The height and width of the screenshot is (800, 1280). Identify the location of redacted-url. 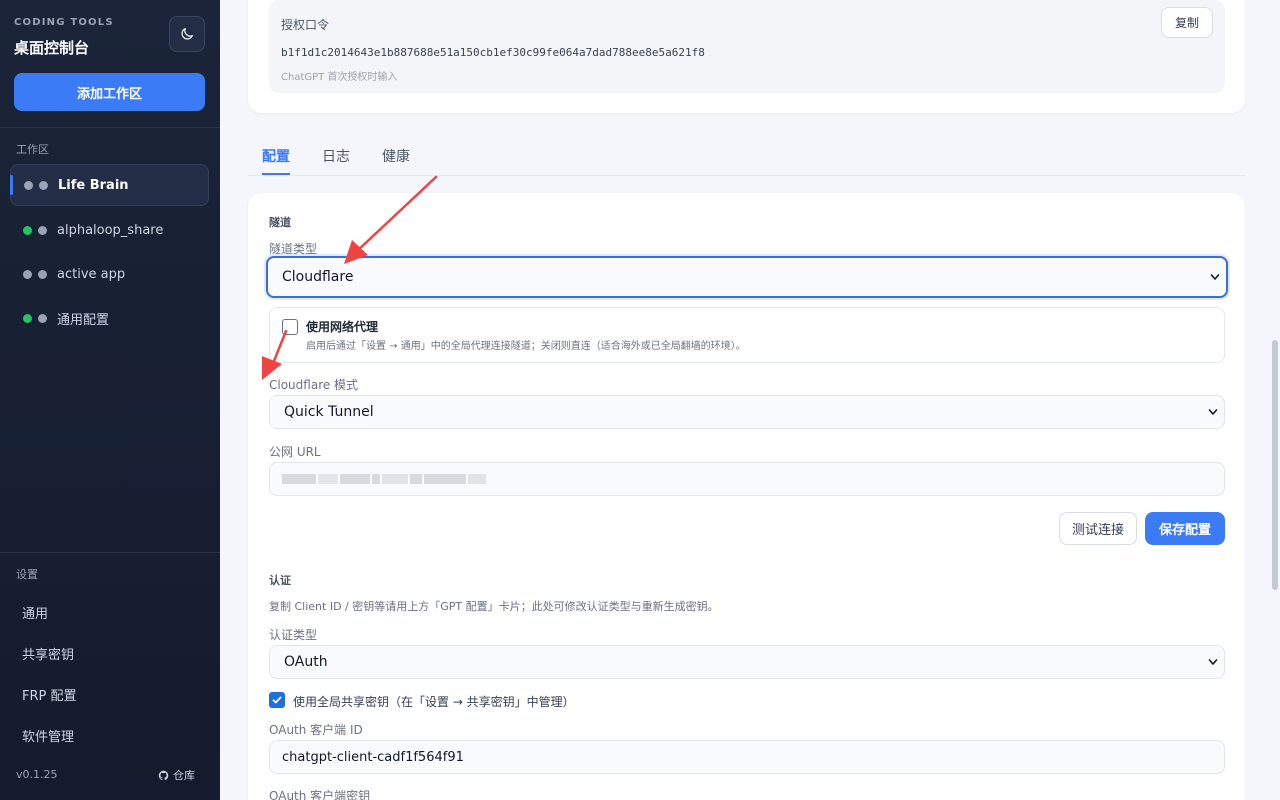
(384, 479).